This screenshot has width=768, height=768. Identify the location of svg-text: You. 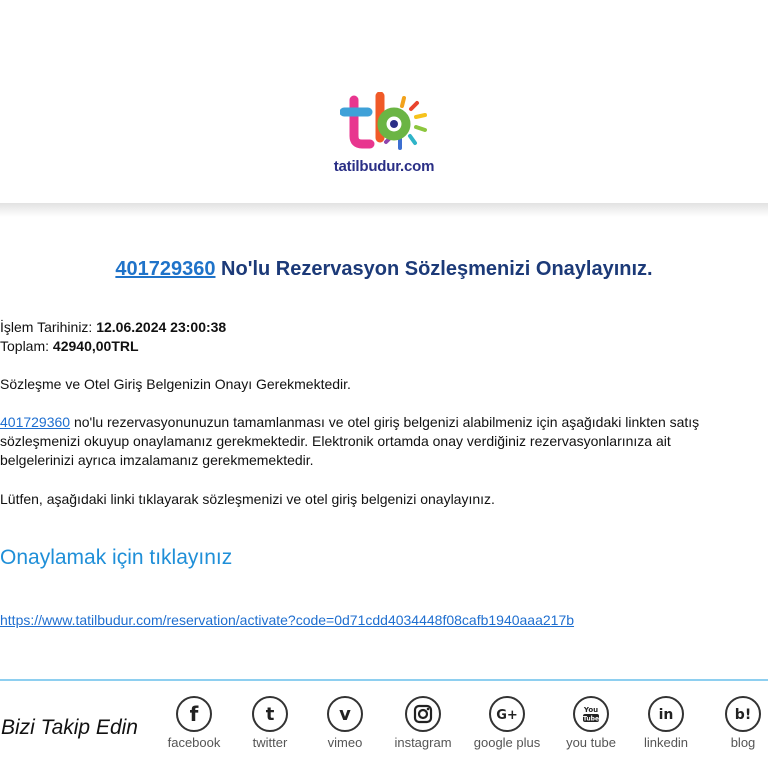
(590, 710).